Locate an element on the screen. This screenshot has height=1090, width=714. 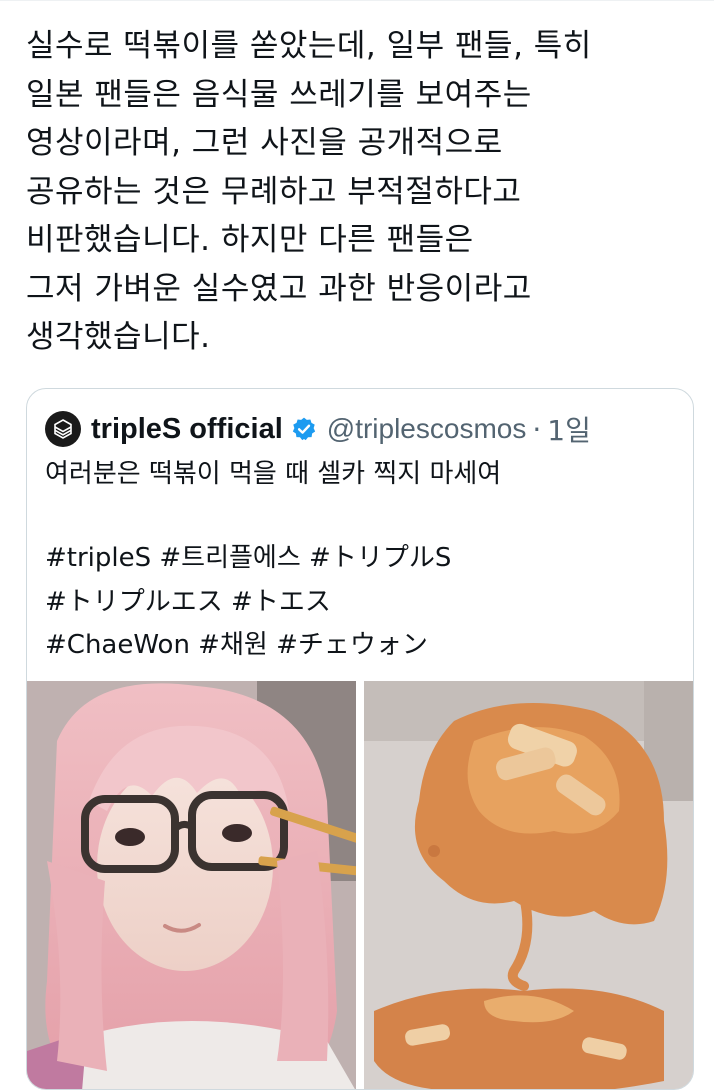
avatar is located at coordinates (63, 429).